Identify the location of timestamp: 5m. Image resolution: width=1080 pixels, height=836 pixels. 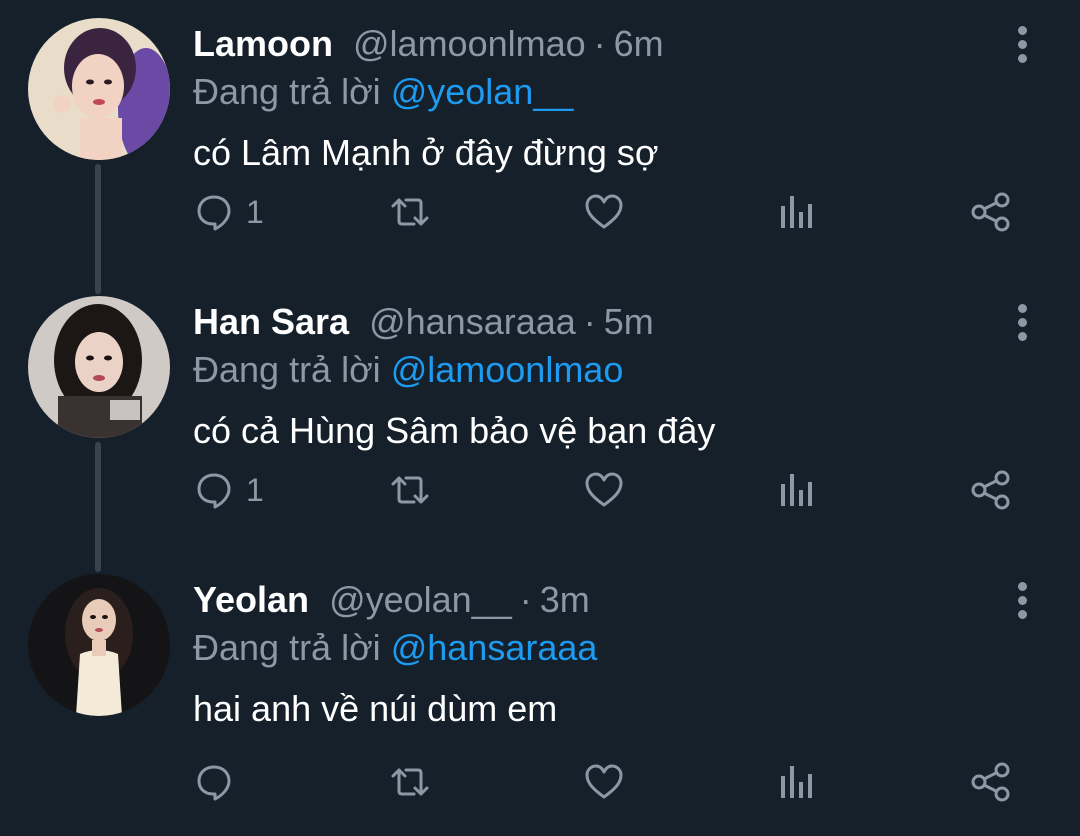
(629, 322).